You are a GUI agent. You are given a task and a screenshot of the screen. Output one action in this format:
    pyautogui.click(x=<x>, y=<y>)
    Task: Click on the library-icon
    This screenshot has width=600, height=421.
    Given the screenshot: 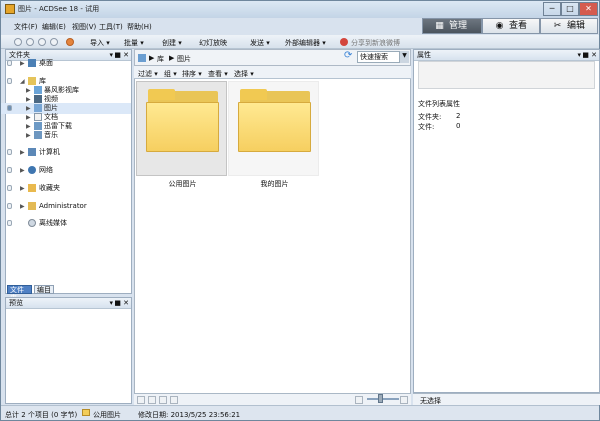 What is the action you would take?
    pyautogui.click(x=32, y=81)
    